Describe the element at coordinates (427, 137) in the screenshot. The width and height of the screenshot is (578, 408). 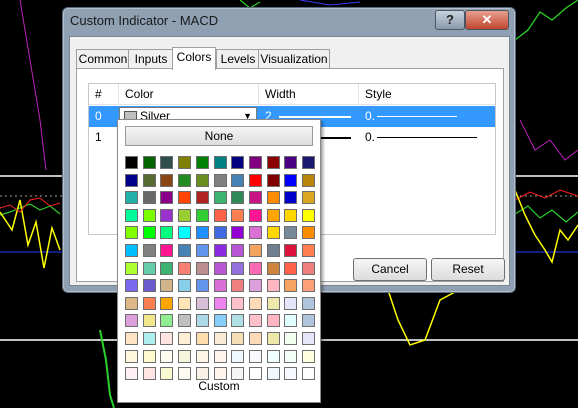
I see `style-cell: 0.` at that location.